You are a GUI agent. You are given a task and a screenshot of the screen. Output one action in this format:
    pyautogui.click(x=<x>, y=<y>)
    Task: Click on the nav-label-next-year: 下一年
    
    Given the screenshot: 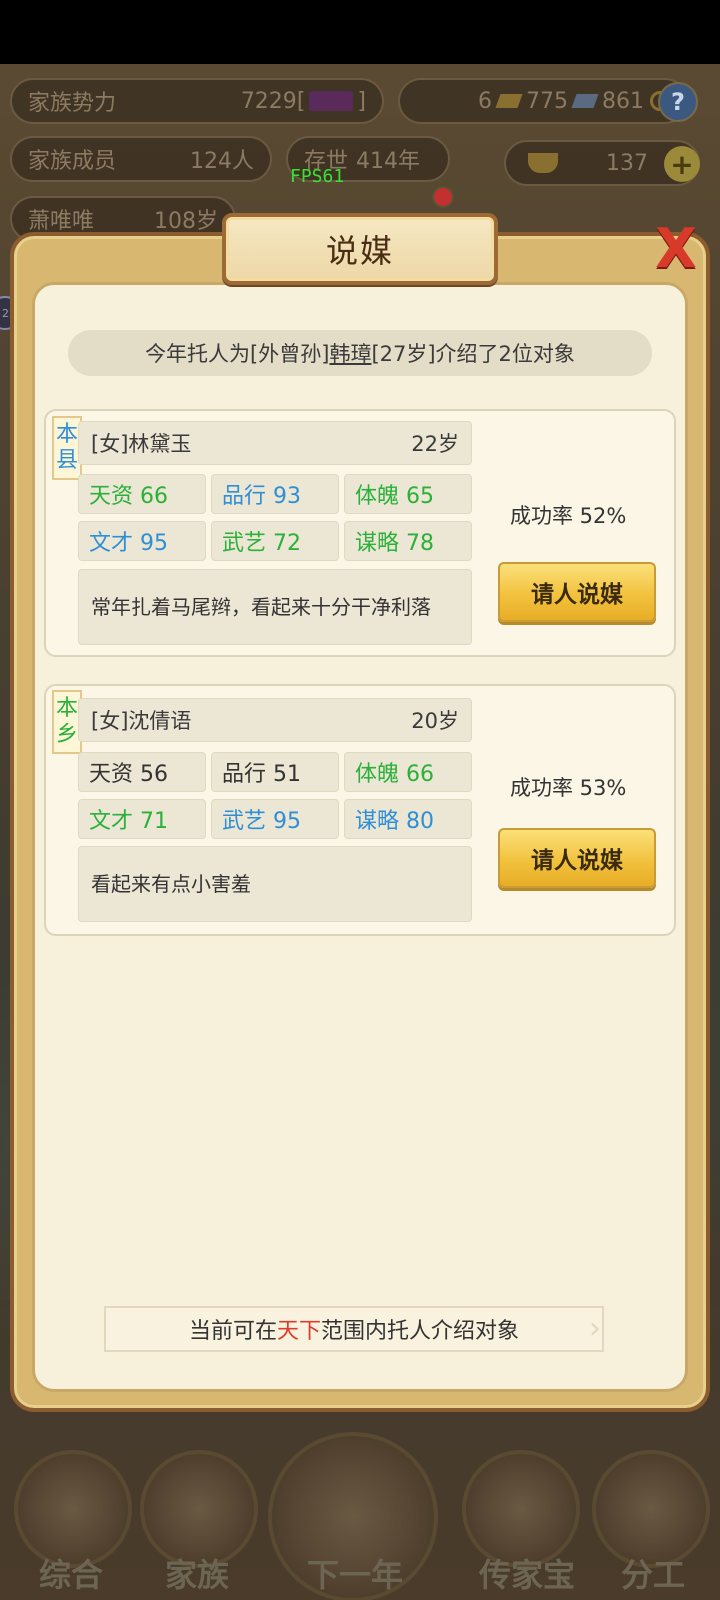 What is the action you would take?
    pyautogui.click(x=355, y=1573)
    